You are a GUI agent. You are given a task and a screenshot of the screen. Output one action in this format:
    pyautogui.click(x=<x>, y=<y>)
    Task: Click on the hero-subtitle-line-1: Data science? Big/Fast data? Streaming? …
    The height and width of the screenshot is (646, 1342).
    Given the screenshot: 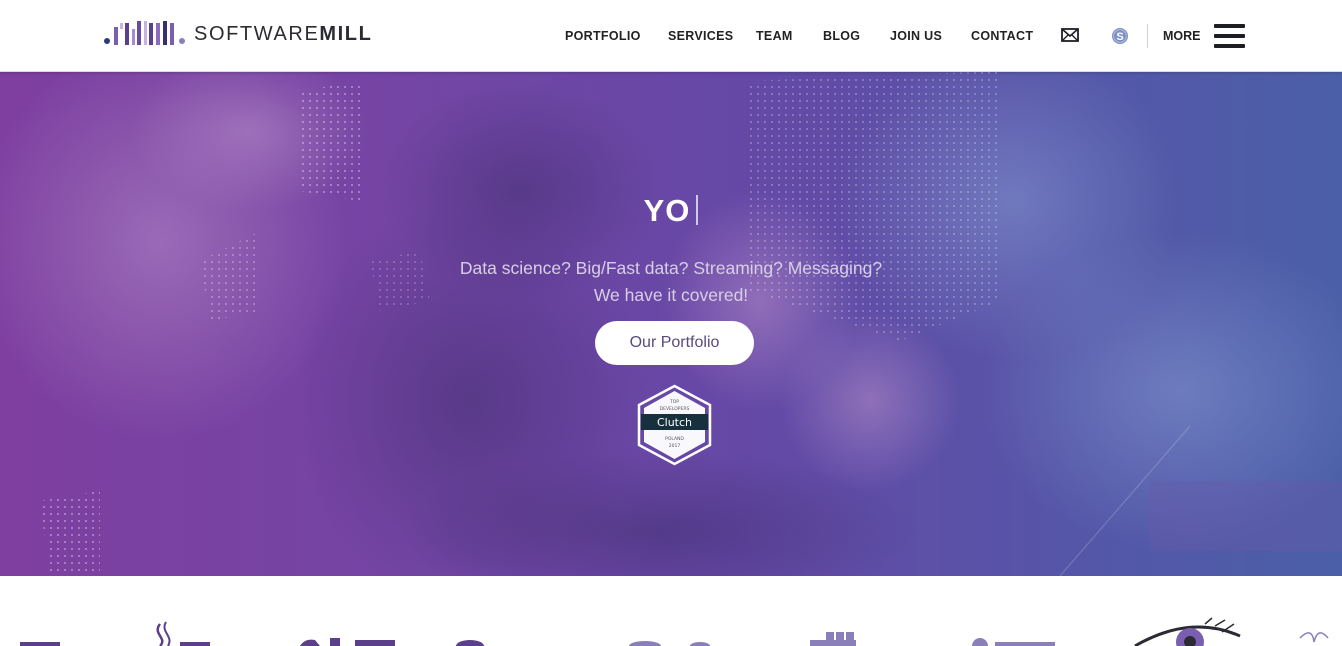 What is the action you would take?
    pyautogui.click(x=671, y=268)
    